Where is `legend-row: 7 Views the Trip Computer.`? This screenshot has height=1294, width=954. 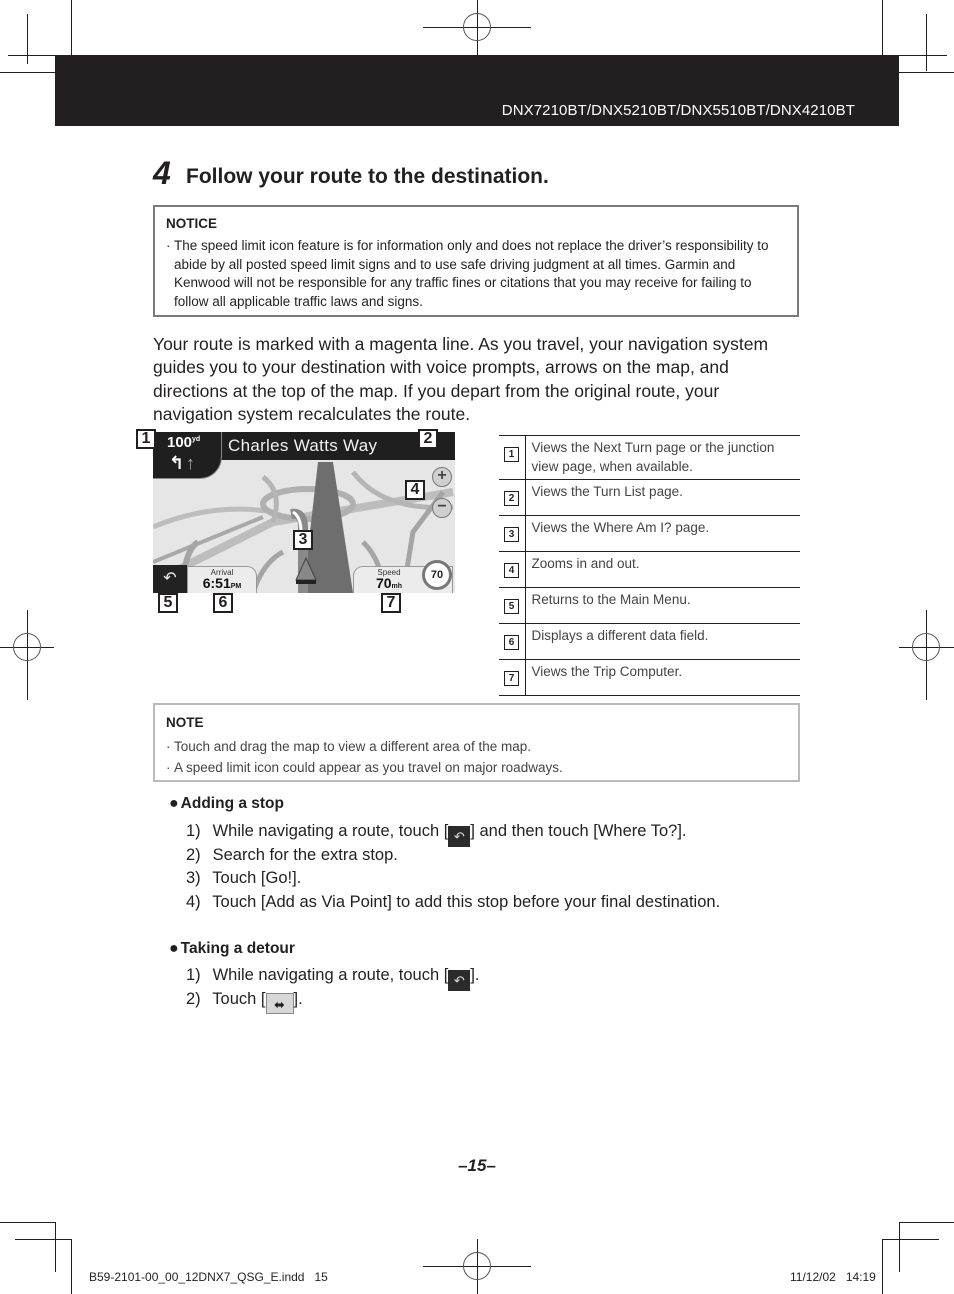
legend-row: 7 Views the Trip Computer. is located at coordinates (649, 677).